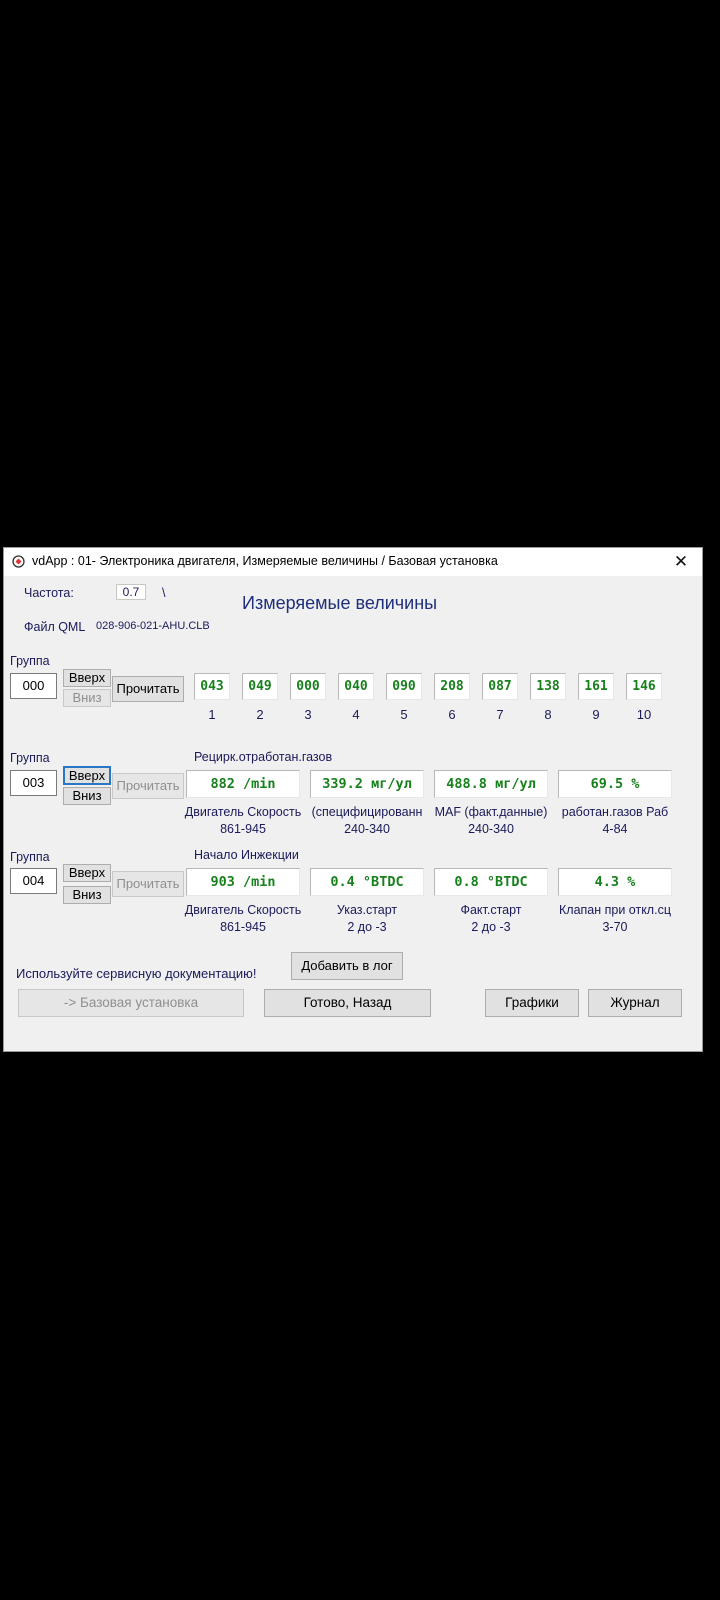 This screenshot has height=1600, width=720. I want to click on group2-value: 882 /min, so click(243, 784).